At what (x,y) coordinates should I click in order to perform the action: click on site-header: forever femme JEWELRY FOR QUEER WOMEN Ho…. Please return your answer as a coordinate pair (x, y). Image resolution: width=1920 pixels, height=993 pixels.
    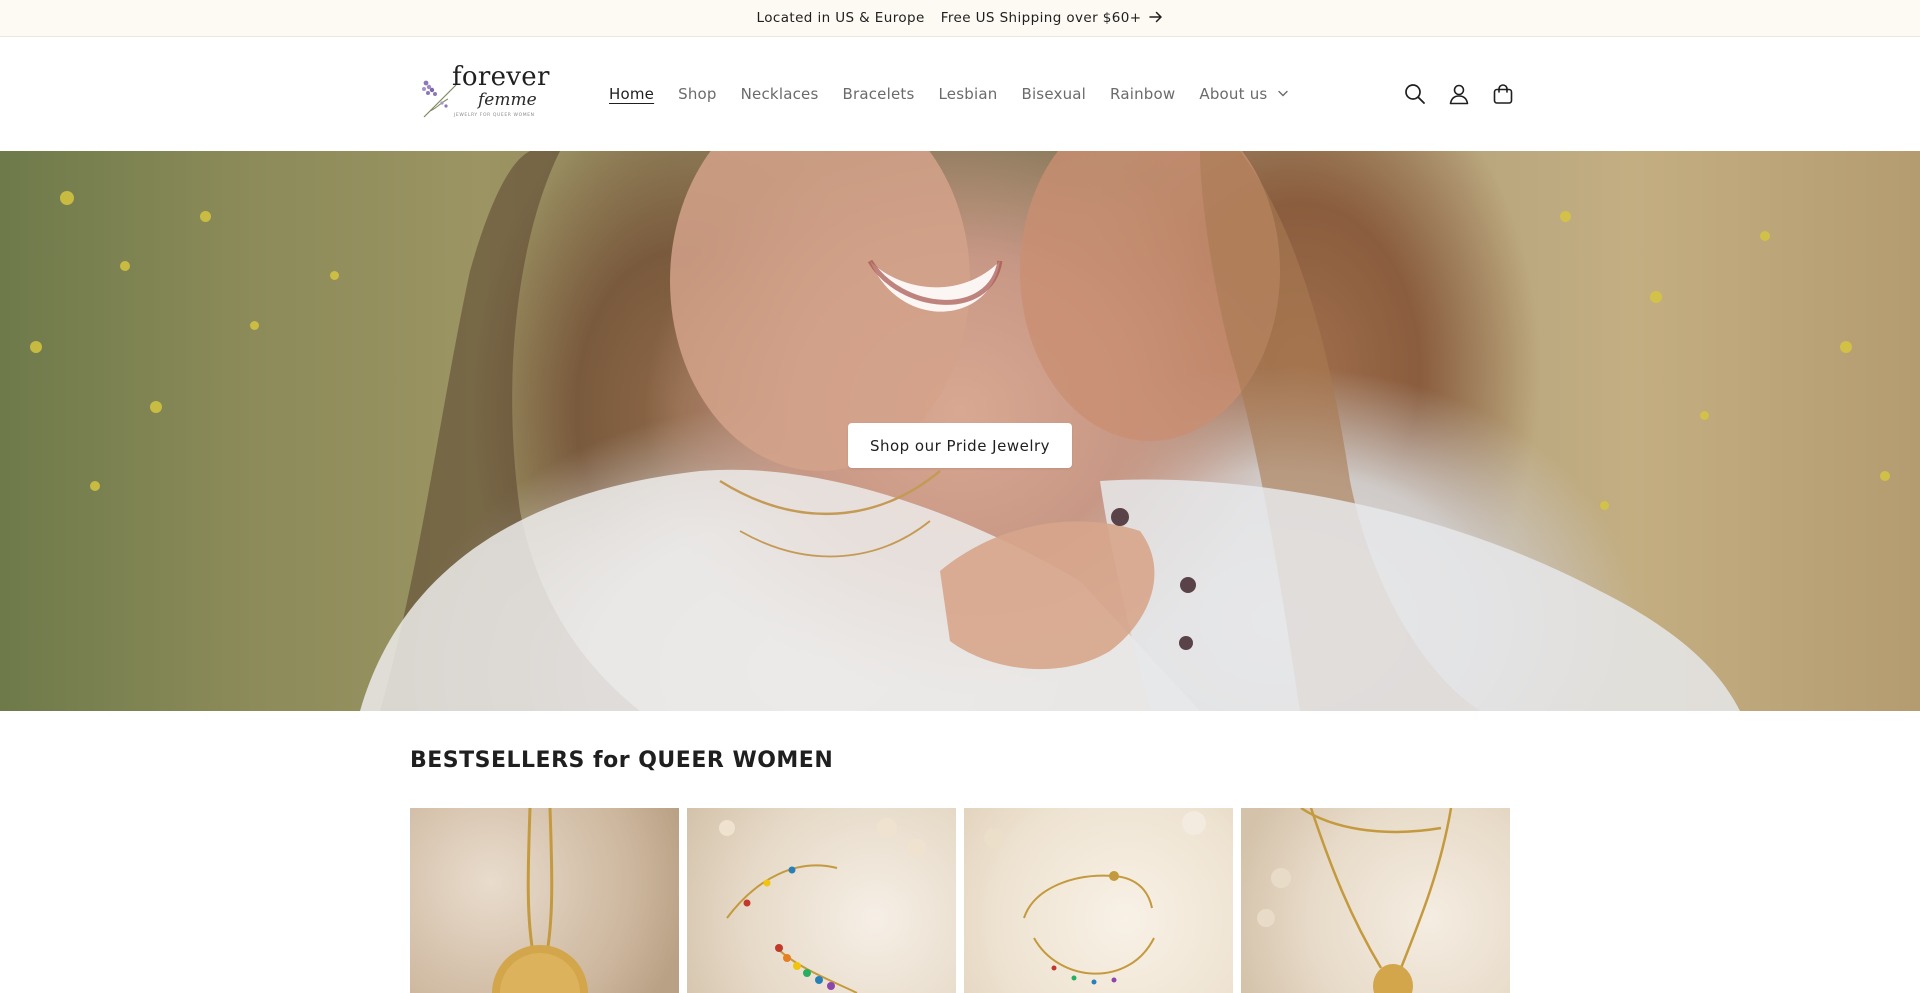
    Looking at the image, I should click on (960, 94).